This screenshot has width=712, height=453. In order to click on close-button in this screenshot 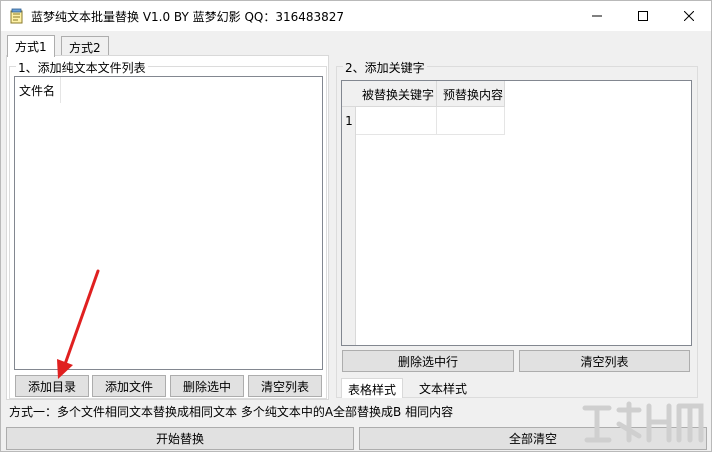, I will do `click(689, 16)`.